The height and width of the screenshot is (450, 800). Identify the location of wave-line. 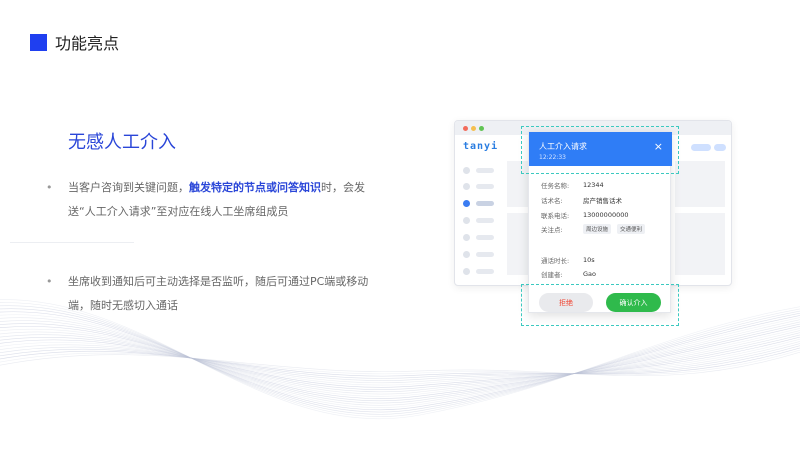
(400, 362).